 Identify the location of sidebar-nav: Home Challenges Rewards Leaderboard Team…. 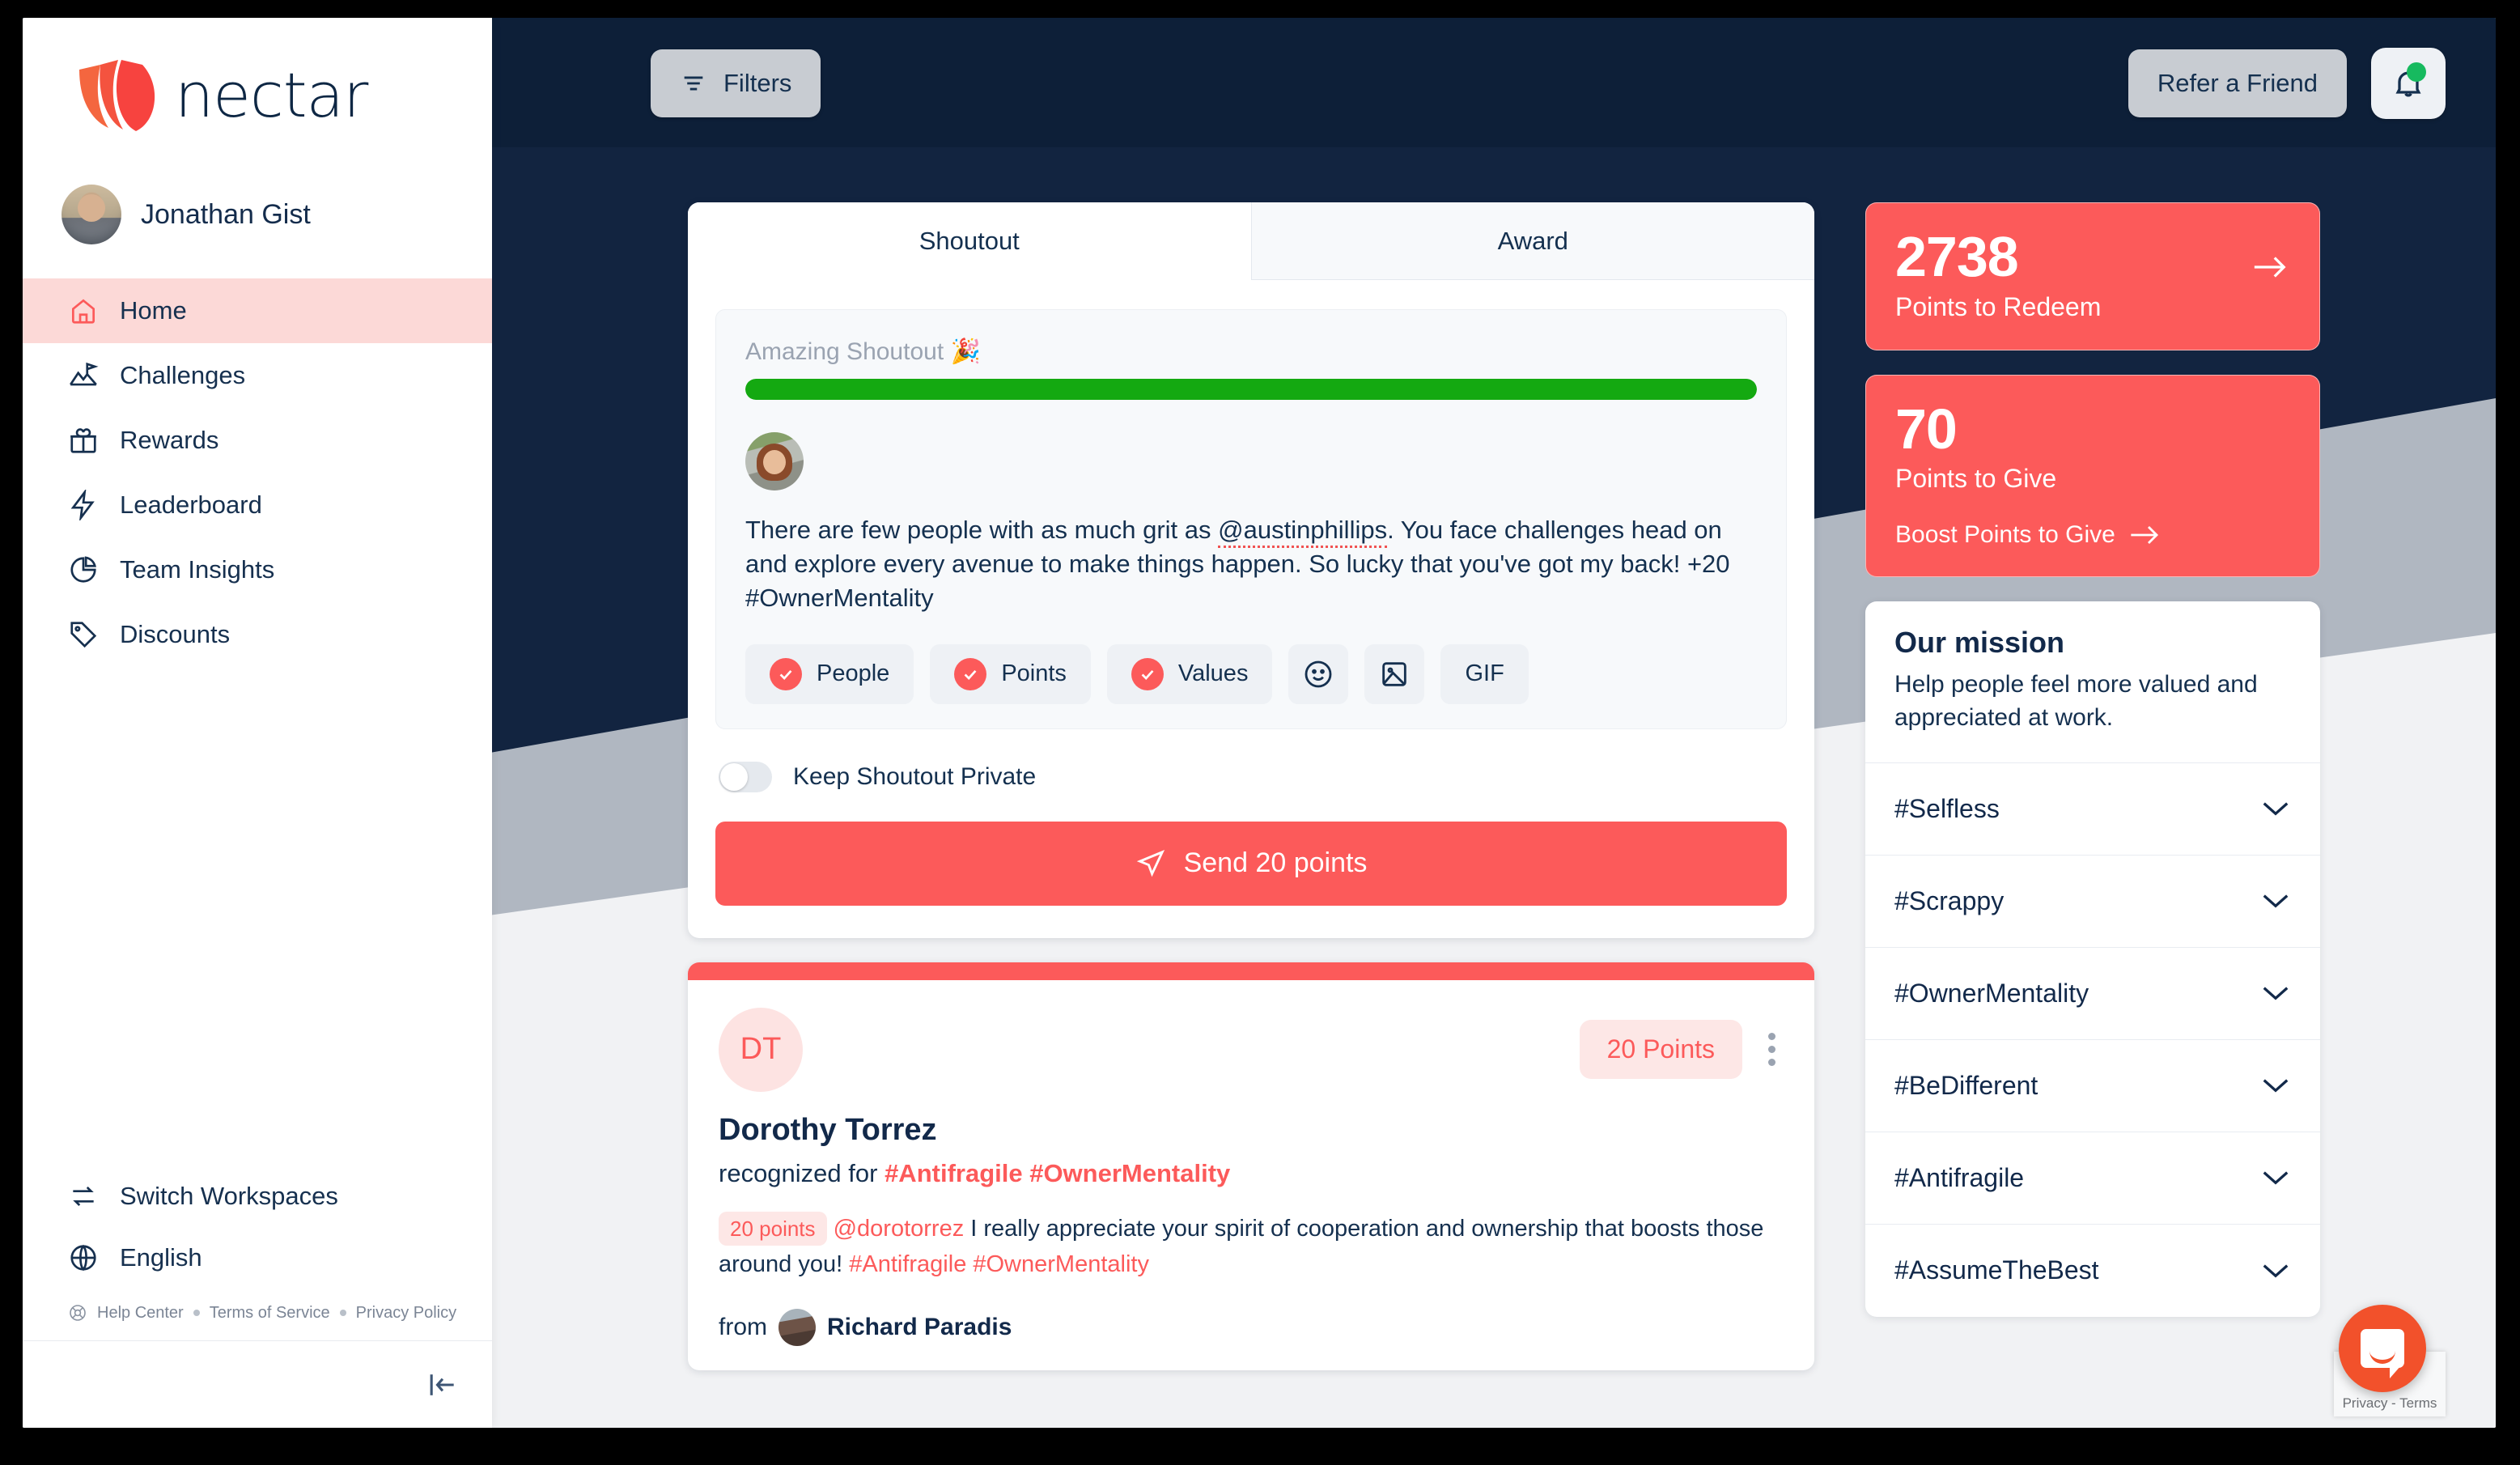
(258, 472).